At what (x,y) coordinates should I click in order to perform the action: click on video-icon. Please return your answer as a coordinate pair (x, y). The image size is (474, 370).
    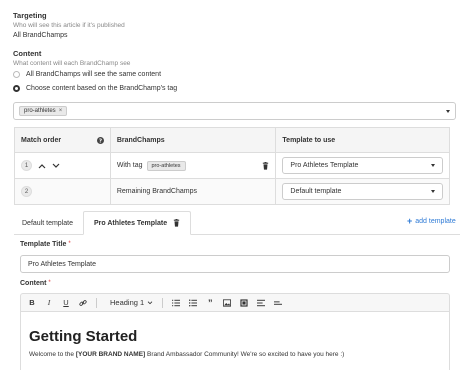
    Looking at the image, I should click on (244, 302).